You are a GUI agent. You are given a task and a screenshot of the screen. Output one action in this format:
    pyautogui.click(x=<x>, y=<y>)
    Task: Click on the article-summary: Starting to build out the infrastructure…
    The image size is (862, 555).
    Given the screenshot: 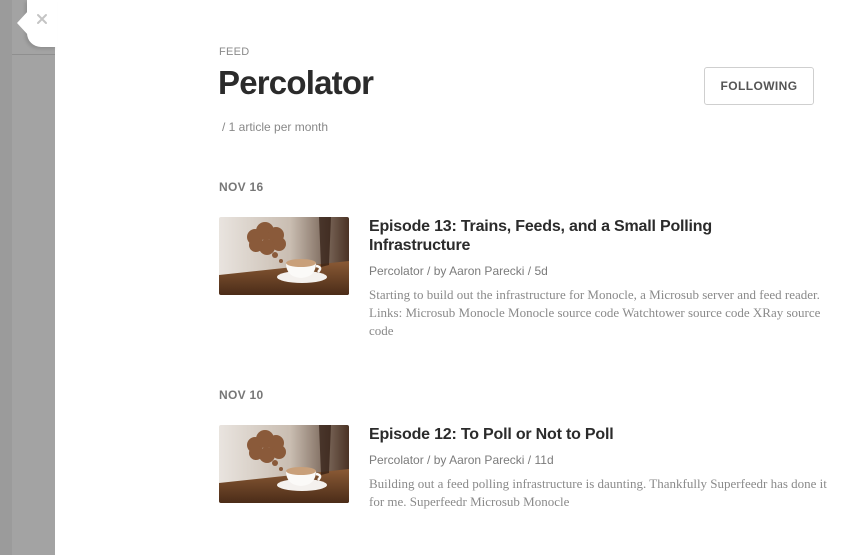 What is the action you would take?
    pyautogui.click(x=595, y=312)
    